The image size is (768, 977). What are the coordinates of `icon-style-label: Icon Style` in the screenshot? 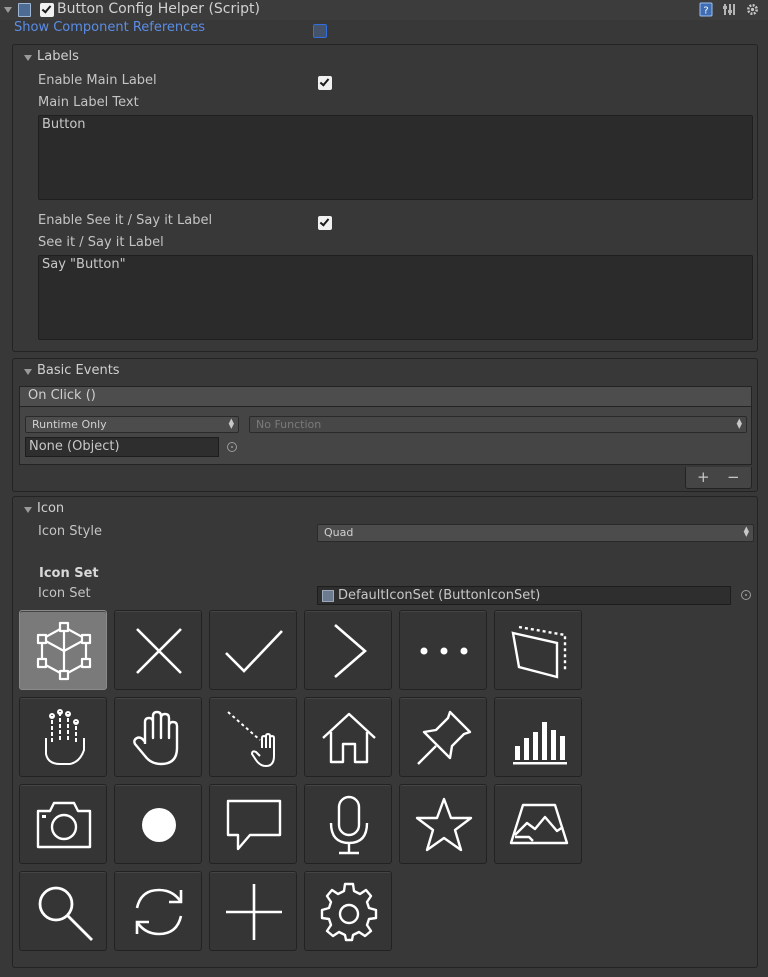 It's located at (70, 531).